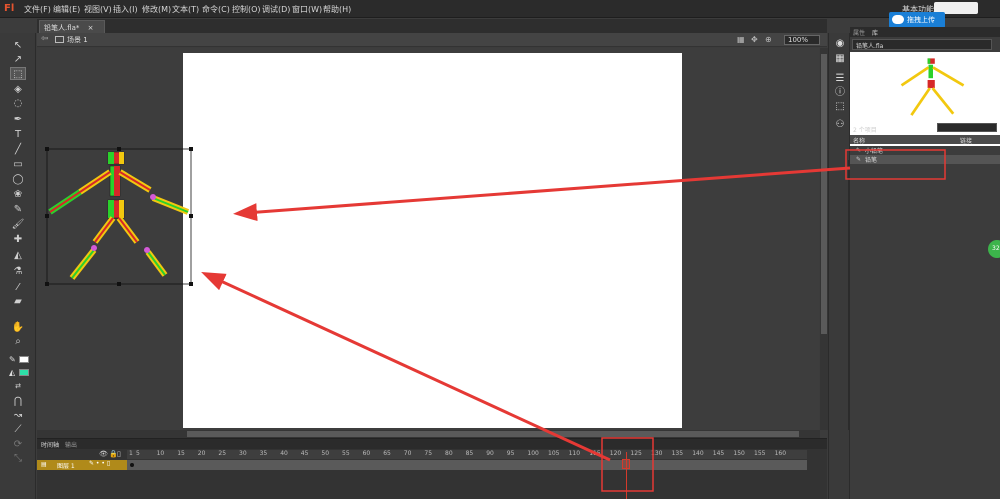 Image resolution: width=1000 pixels, height=499 pixels. Describe the element at coordinates (925, 150) in the screenshot. I see `library-item-small-pencil: ✎ 小铅笔` at that location.